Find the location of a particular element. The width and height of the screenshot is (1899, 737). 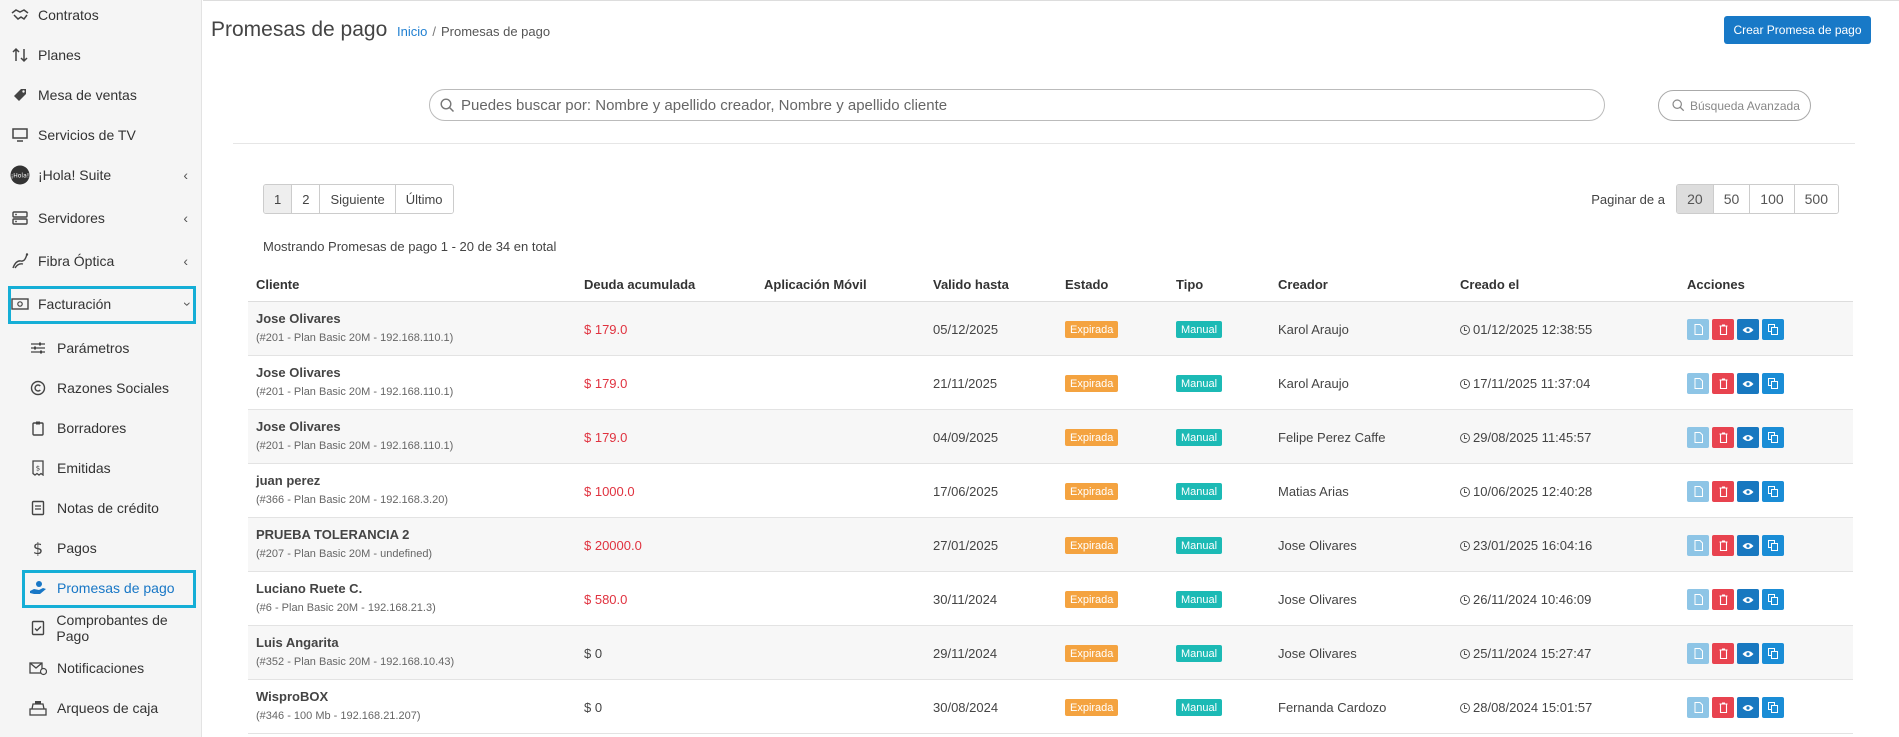

next-page-button: Siguiente is located at coordinates (358, 199).